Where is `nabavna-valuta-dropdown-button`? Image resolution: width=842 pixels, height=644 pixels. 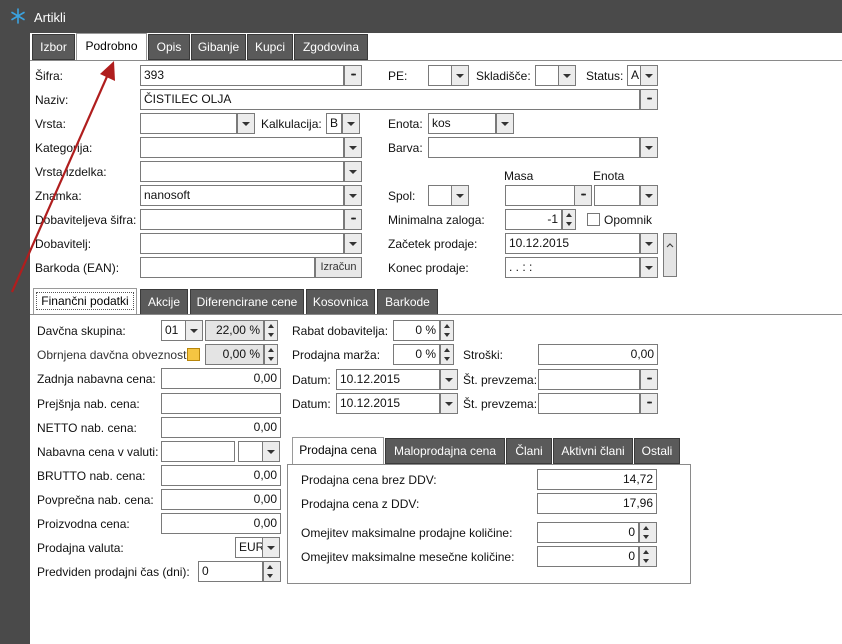
nabavna-valuta-dropdown-button is located at coordinates (271, 451).